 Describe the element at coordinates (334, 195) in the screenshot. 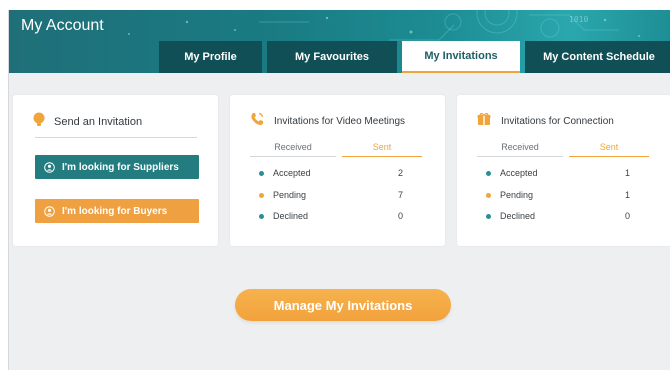

I see `list-item-pending: Pending 7` at that location.